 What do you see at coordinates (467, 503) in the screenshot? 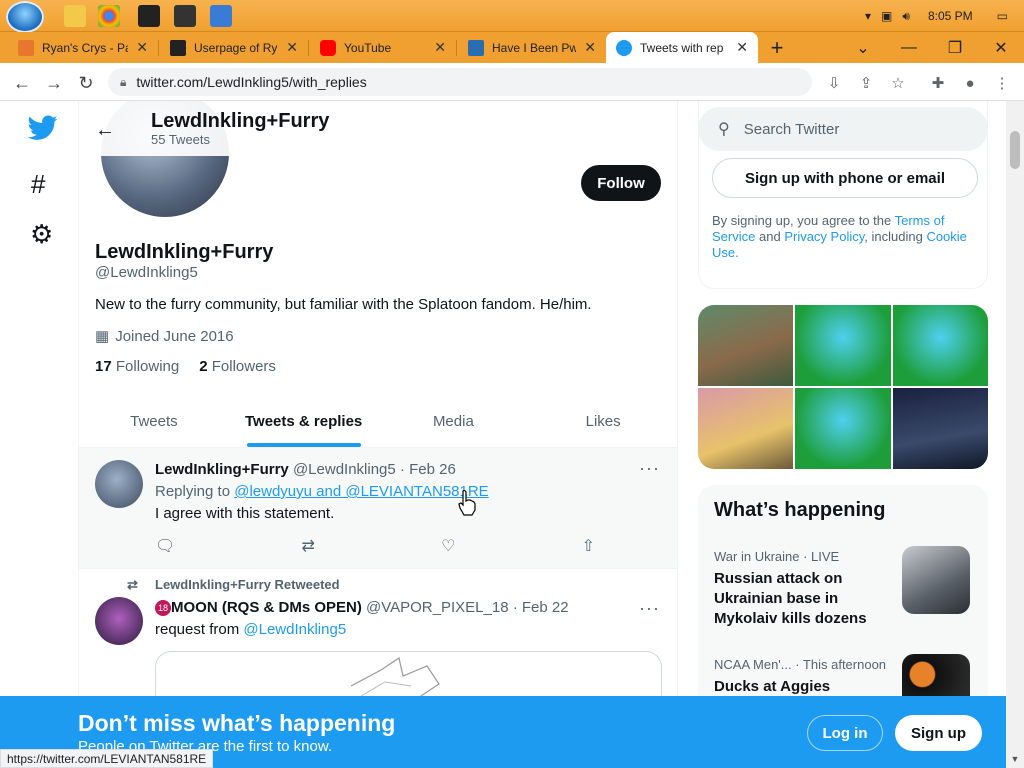
I see `hand-cursor-icon` at bounding box center [467, 503].